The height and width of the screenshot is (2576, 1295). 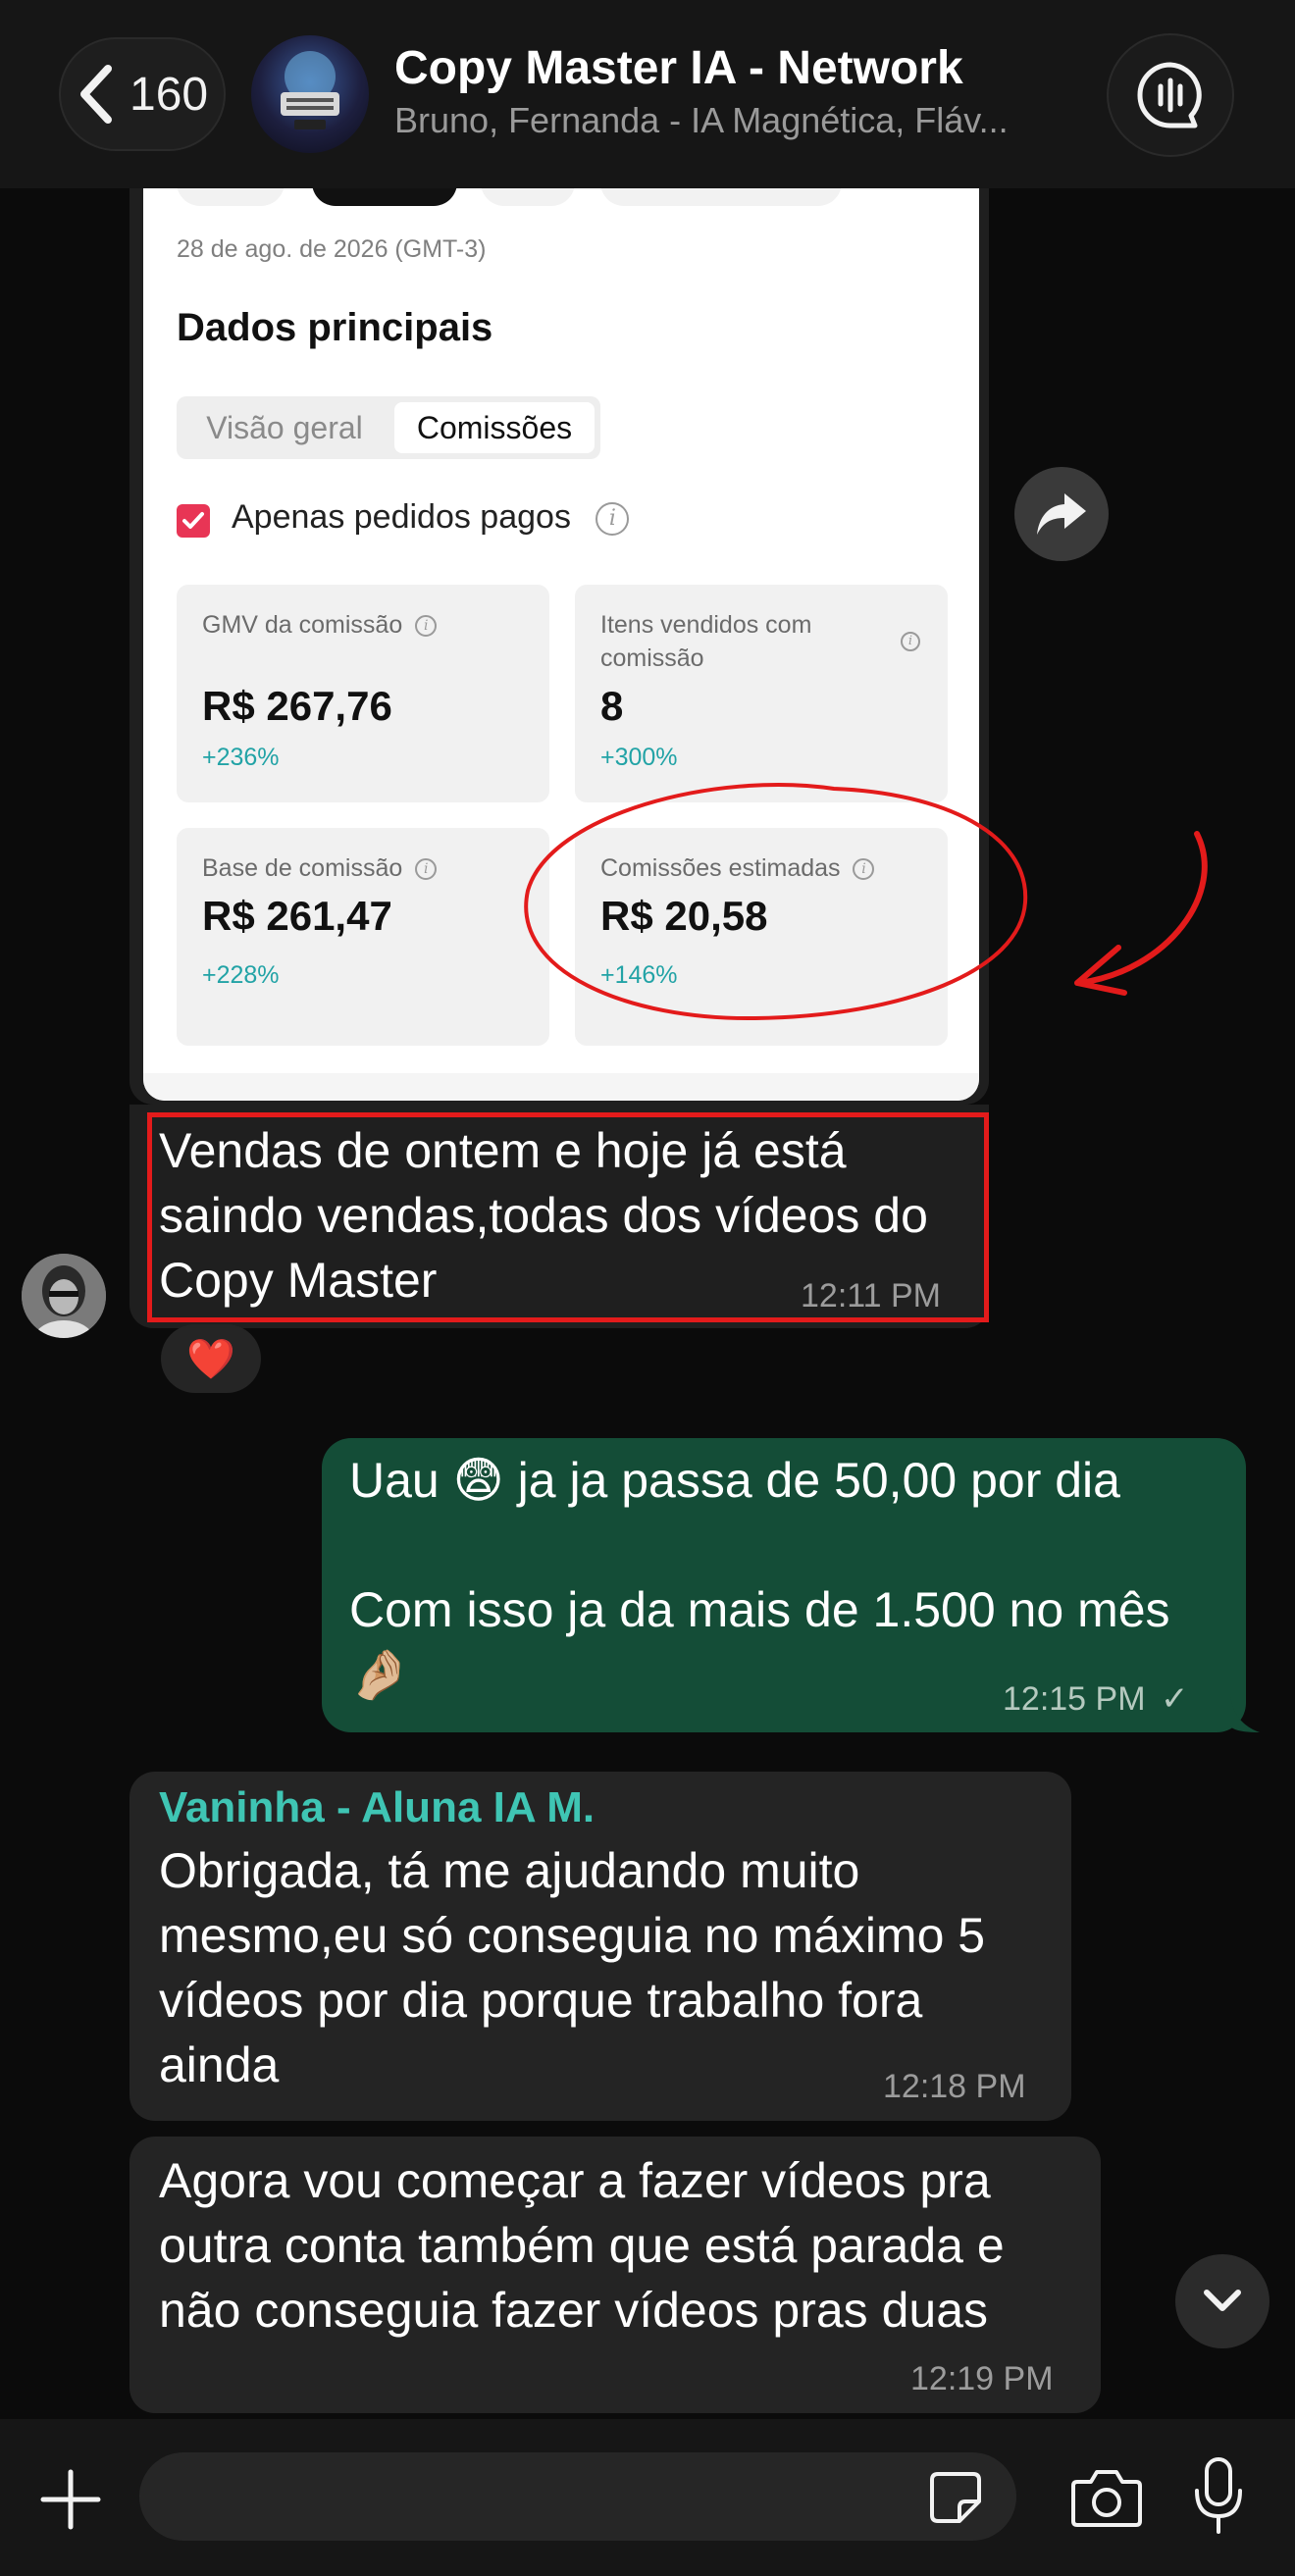 What do you see at coordinates (706, 641) in the screenshot?
I see `metric-label: Itens vendidos com comissão` at bounding box center [706, 641].